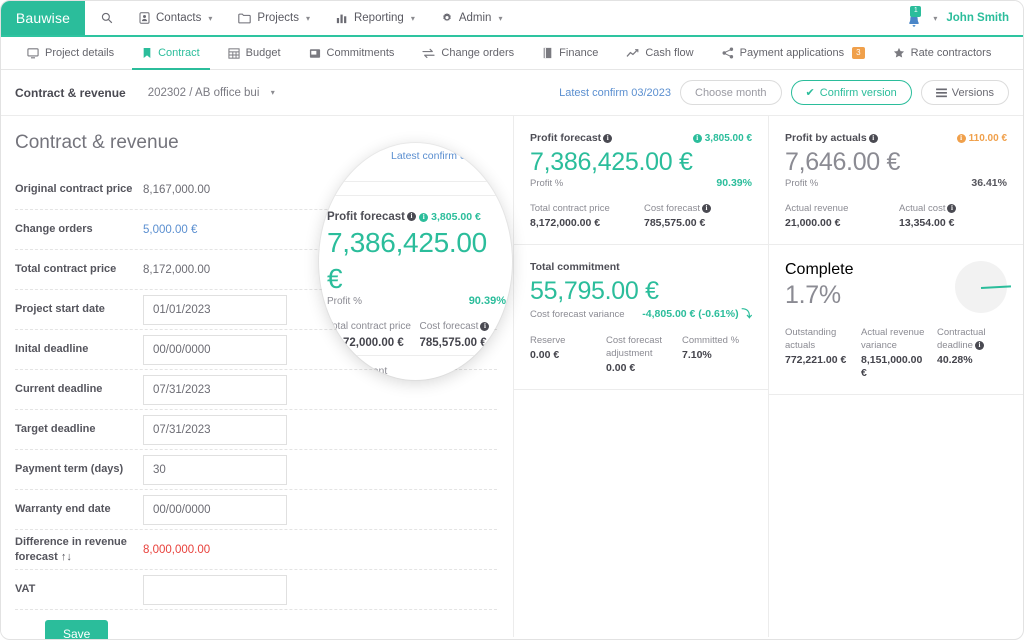  What do you see at coordinates (25, 589) in the screenshot?
I see `form-label: VAT` at bounding box center [25, 589].